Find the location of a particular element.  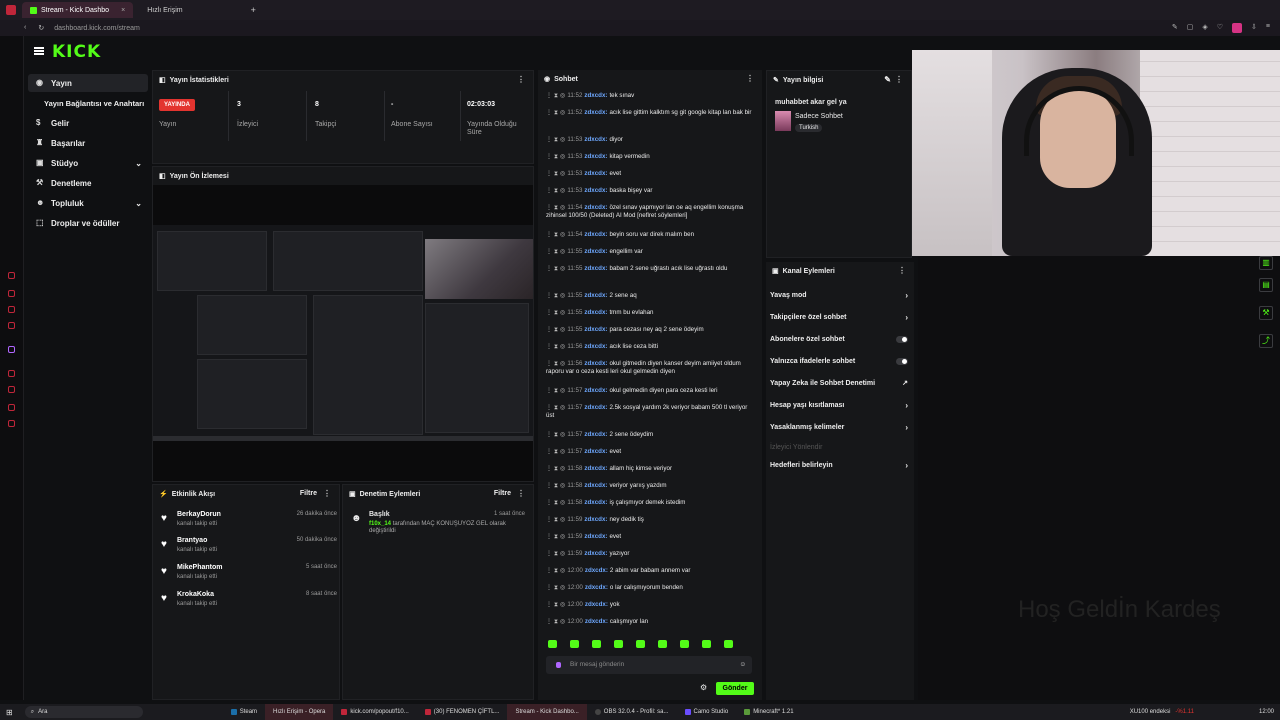

taskbar-search: ⌕ Ara is located at coordinates (83, 712).